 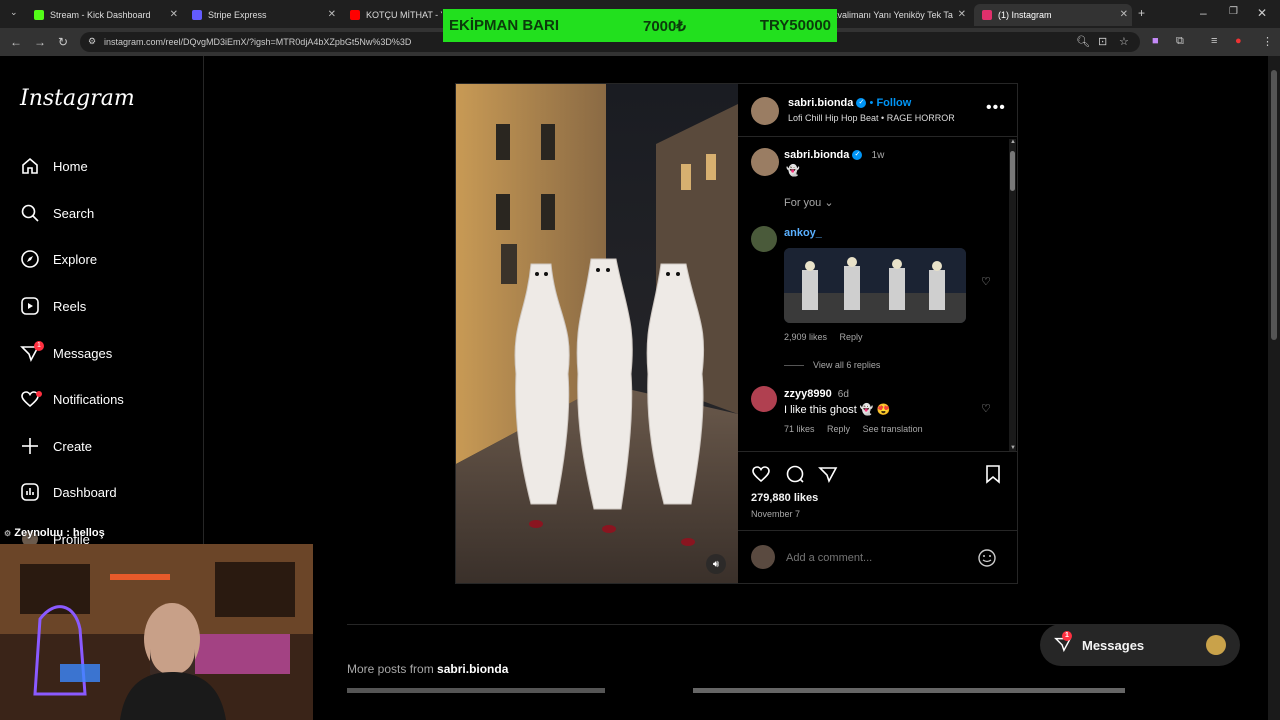 What do you see at coordinates (875, 285) in the screenshot?
I see `comment-gif` at bounding box center [875, 285].